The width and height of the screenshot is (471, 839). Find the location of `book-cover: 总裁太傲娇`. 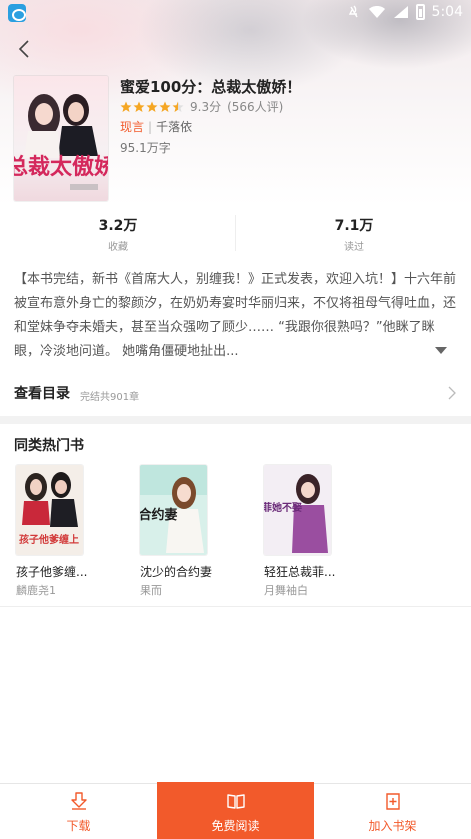

book-cover: 总裁太傲娇 is located at coordinates (61, 138).